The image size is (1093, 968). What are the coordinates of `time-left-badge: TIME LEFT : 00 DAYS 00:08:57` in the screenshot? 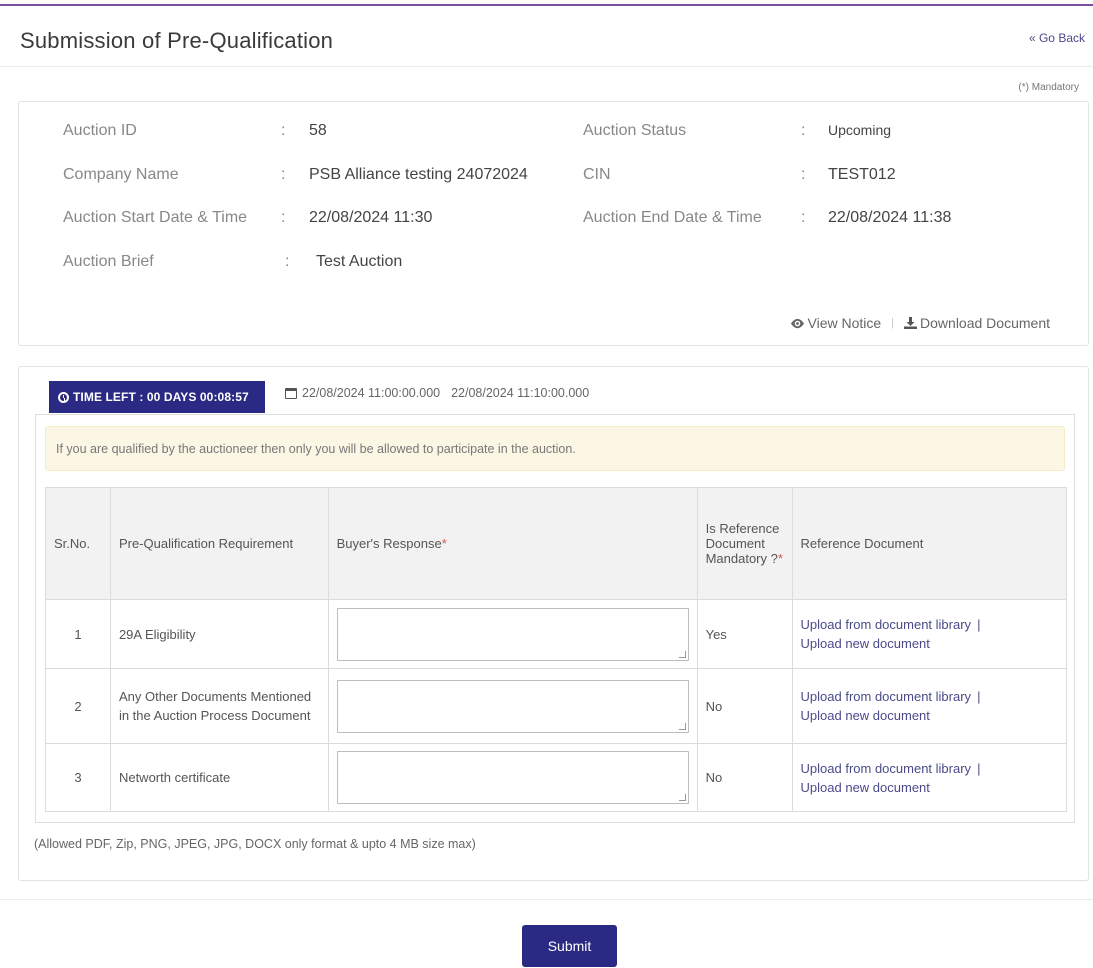 It's located at (157, 397).